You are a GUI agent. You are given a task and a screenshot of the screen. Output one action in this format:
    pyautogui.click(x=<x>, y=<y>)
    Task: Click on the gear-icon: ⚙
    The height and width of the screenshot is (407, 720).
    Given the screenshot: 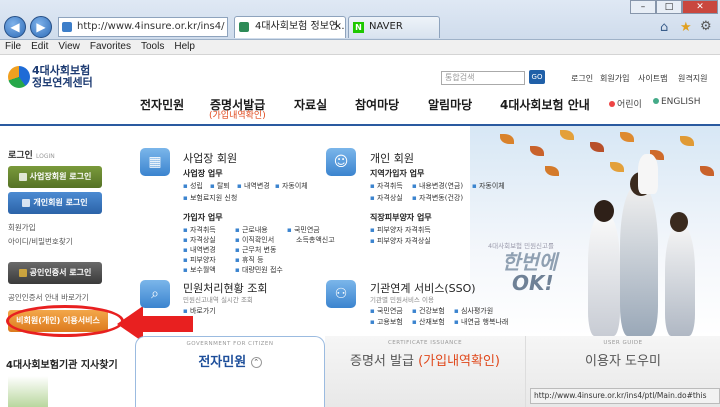 What is the action you would take?
    pyautogui.click(x=706, y=26)
    